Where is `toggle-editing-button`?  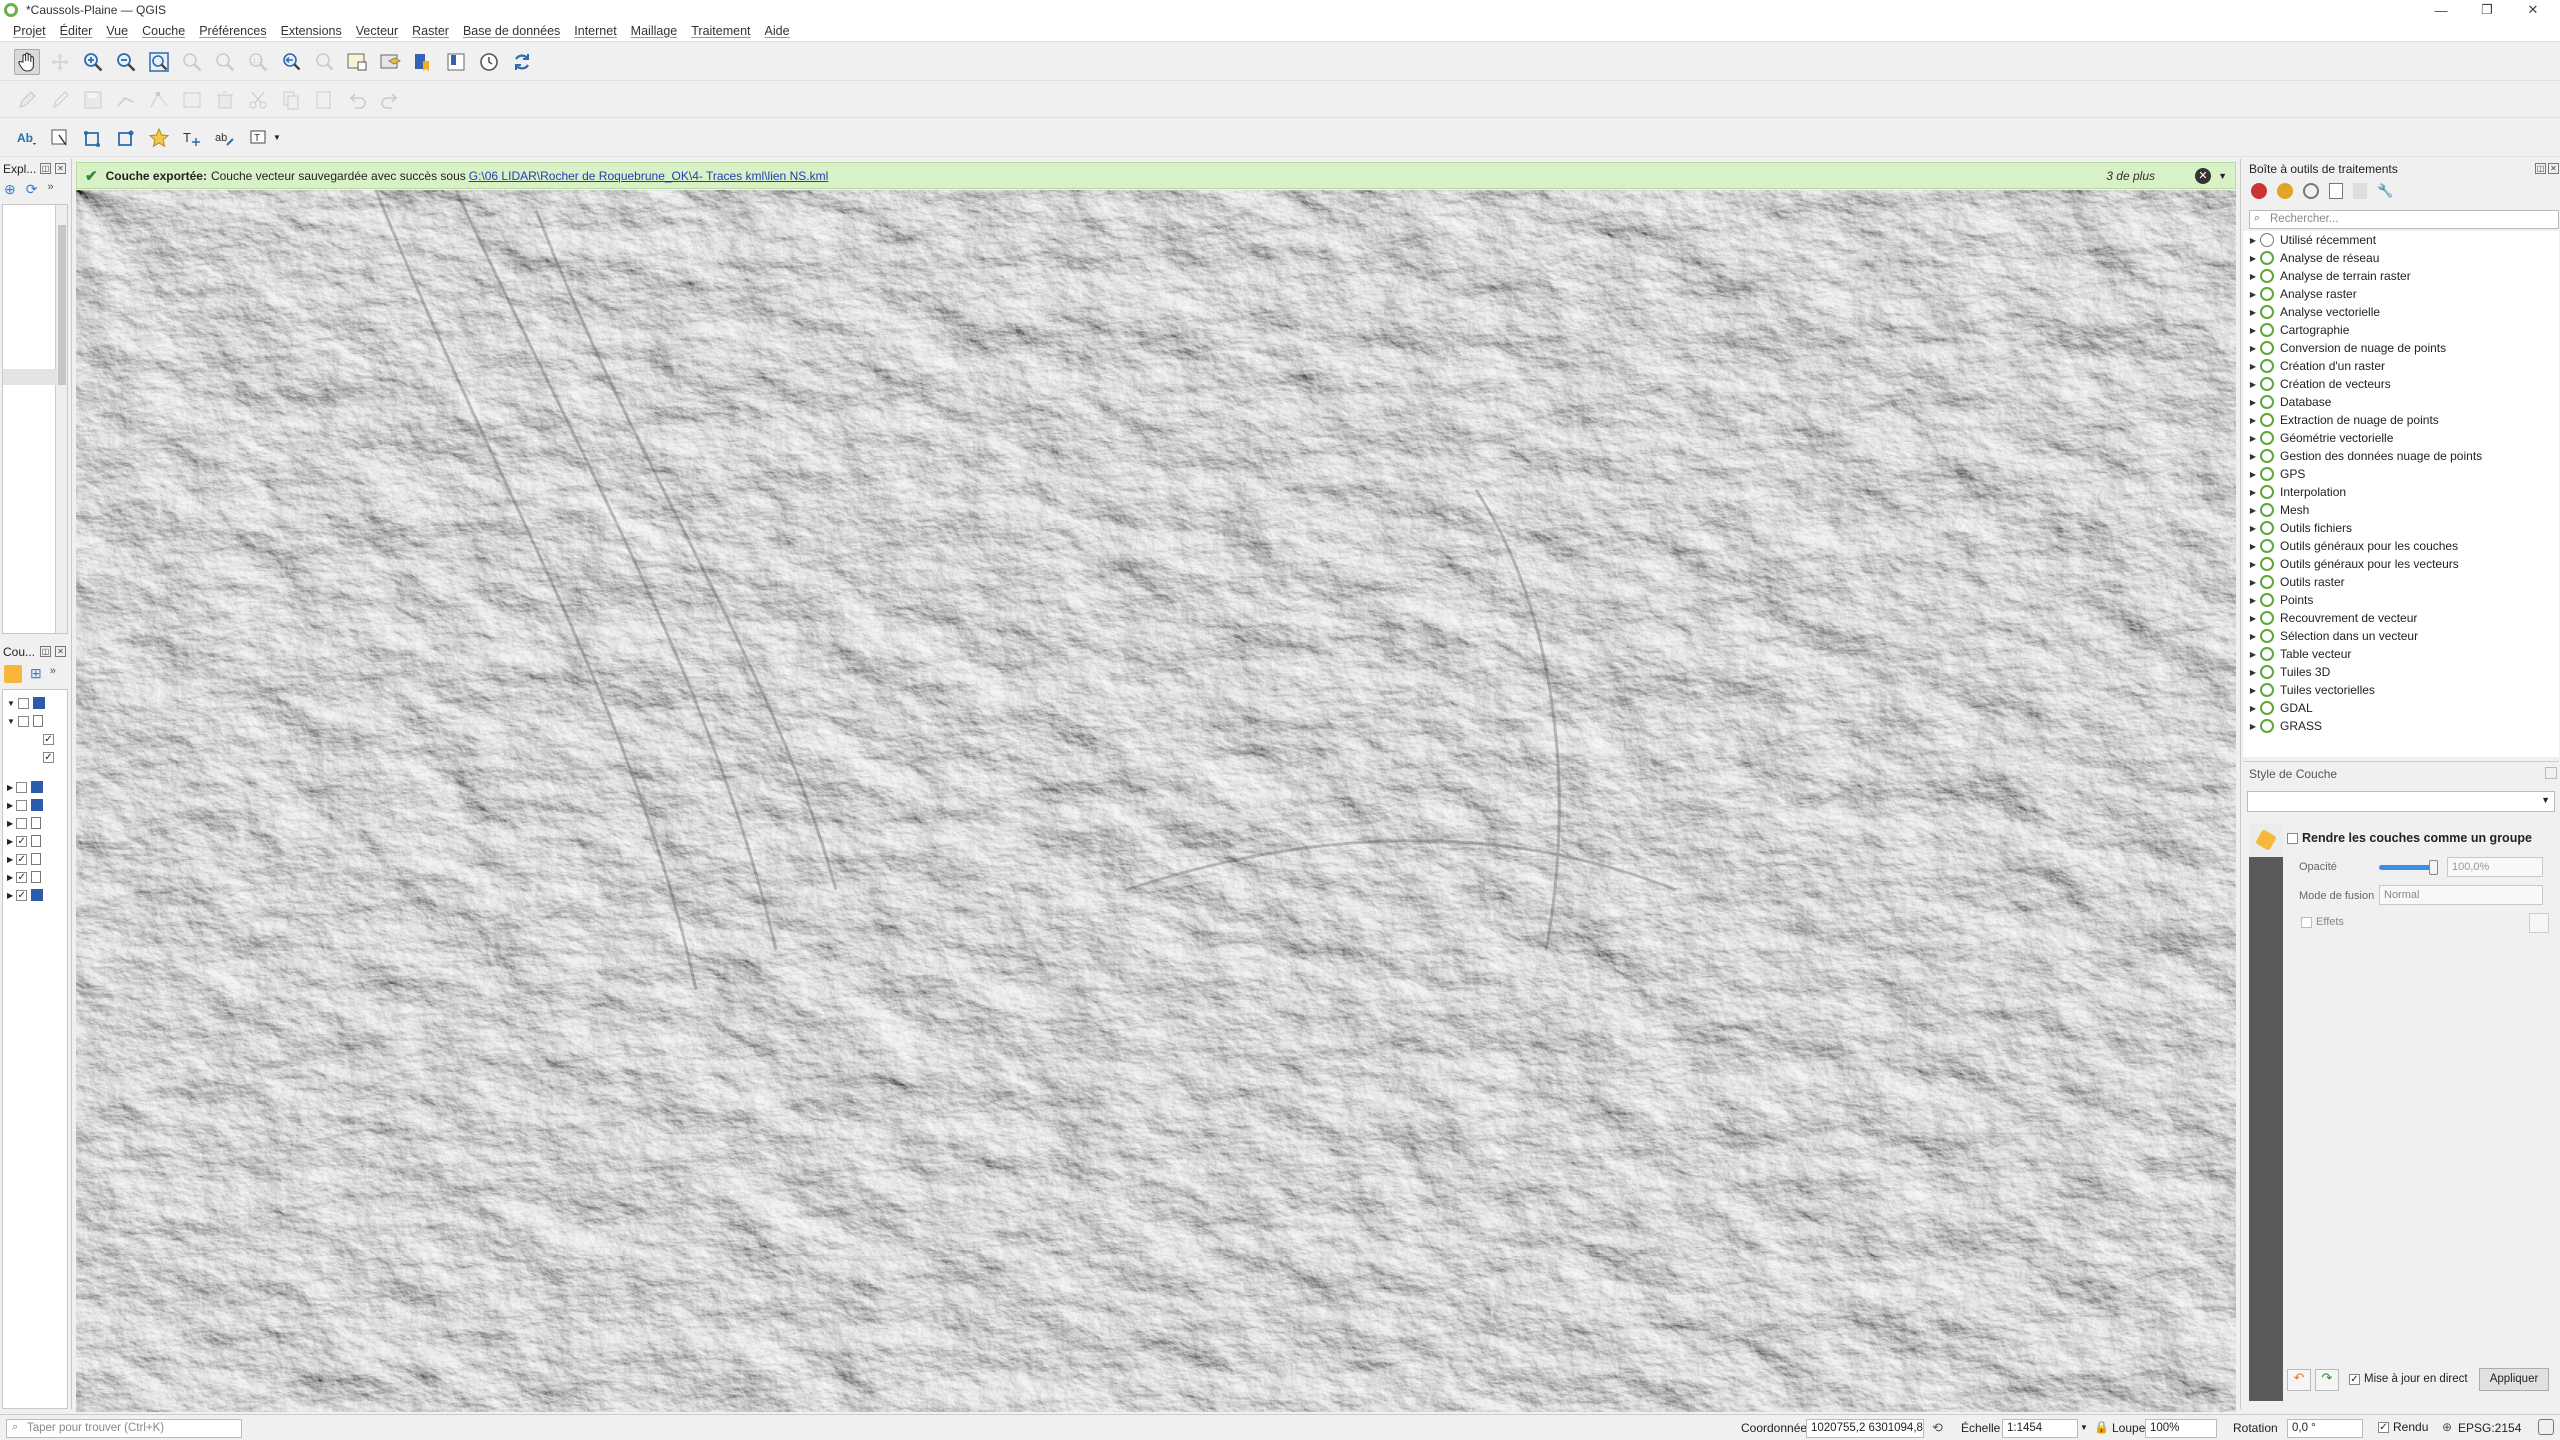
toggle-editing-button is located at coordinates (60, 100).